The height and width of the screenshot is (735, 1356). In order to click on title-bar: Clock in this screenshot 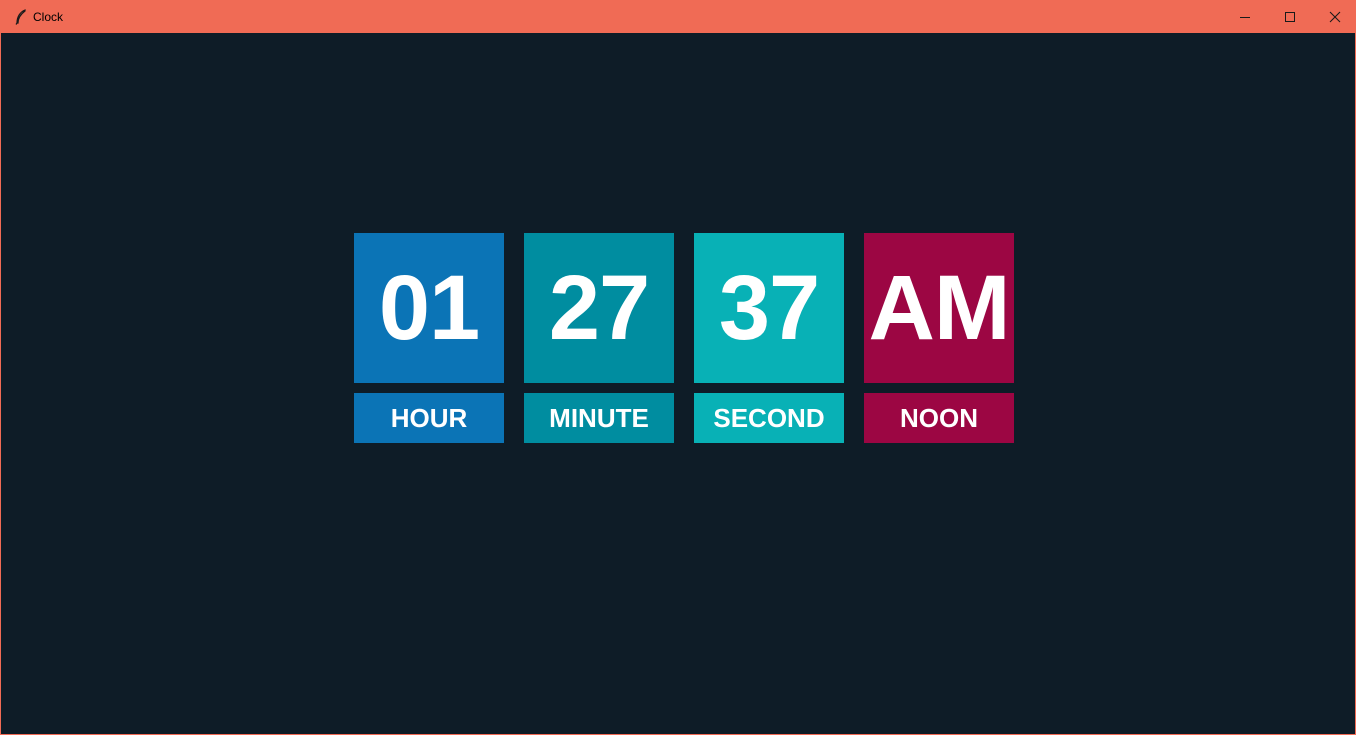, I will do `click(678, 16)`.